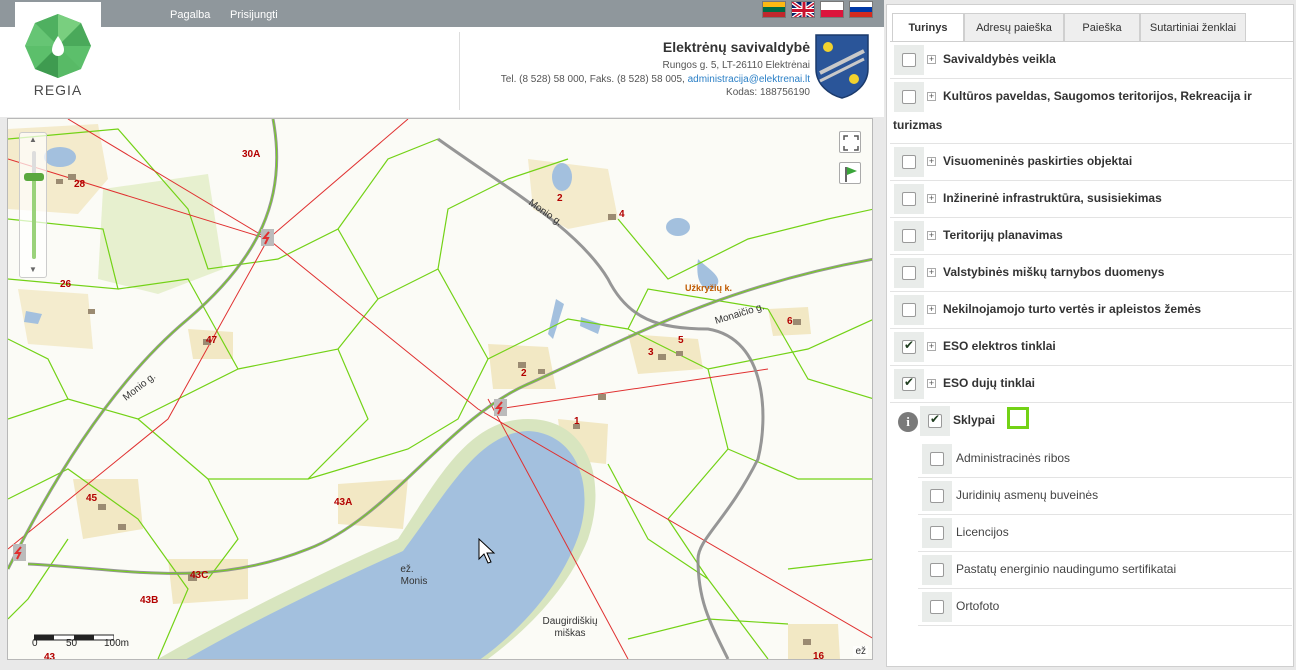  What do you see at coordinates (569, 633) in the screenshot?
I see `forest-label: miškas` at bounding box center [569, 633].